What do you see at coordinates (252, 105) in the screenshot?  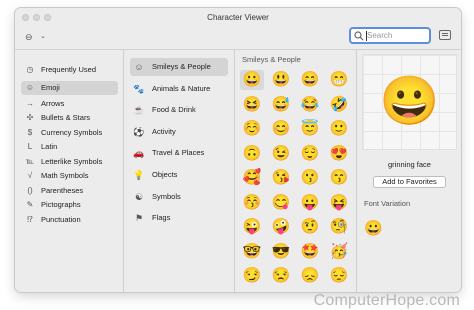 I see `emoji-cell: 😆` at bounding box center [252, 105].